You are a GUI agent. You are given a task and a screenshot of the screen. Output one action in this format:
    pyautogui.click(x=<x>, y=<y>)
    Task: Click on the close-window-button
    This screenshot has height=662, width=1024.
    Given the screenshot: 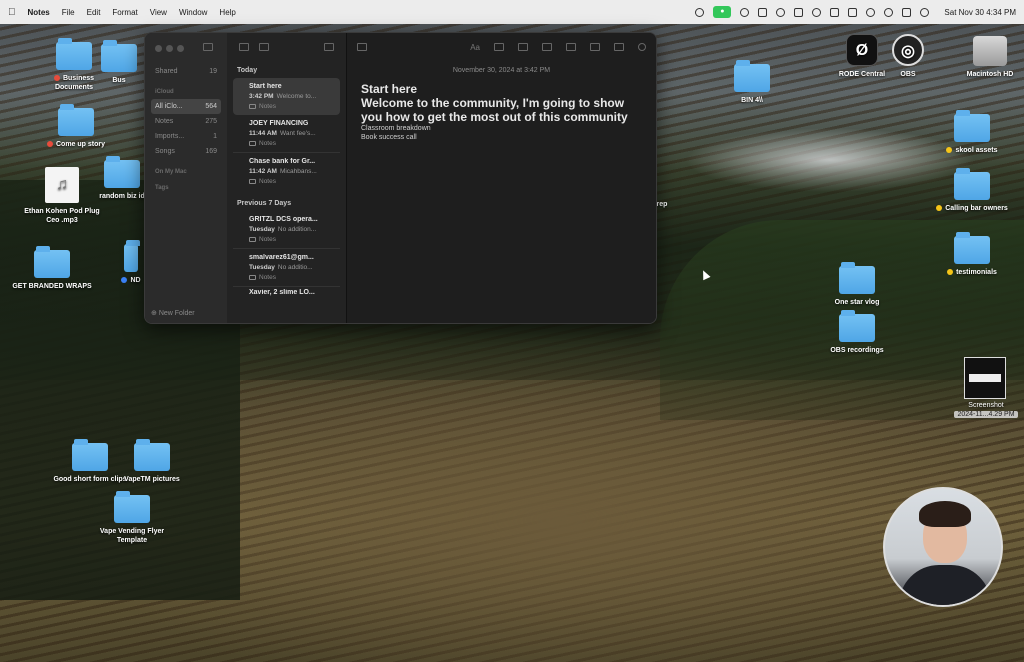 What is the action you would take?
    pyautogui.click(x=158, y=48)
    